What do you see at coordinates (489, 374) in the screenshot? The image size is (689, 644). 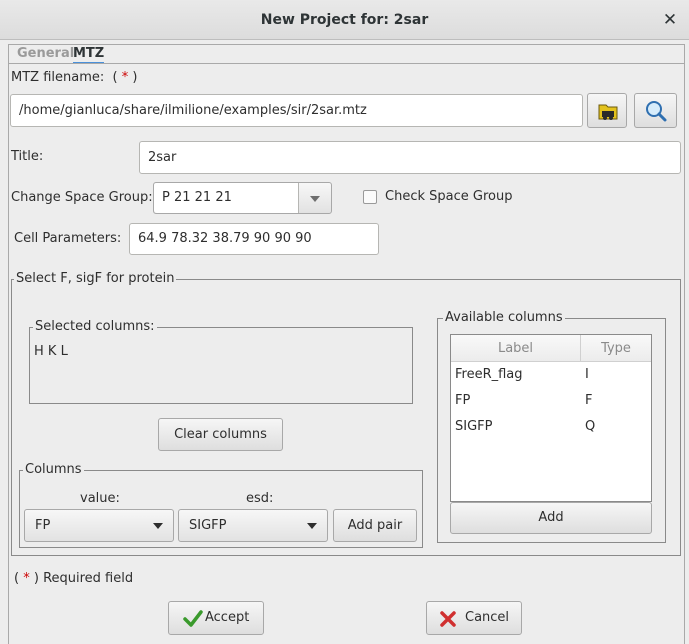 I see `row-label: FreeR_flag` at bounding box center [489, 374].